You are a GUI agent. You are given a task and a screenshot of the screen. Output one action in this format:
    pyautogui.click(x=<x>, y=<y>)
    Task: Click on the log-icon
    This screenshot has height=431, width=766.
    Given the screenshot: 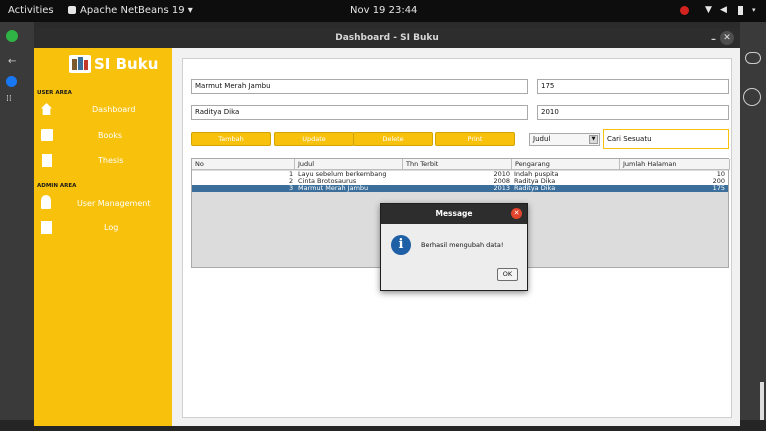 What is the action you would take?
    pyautogui.click(x=46, y=227)
    